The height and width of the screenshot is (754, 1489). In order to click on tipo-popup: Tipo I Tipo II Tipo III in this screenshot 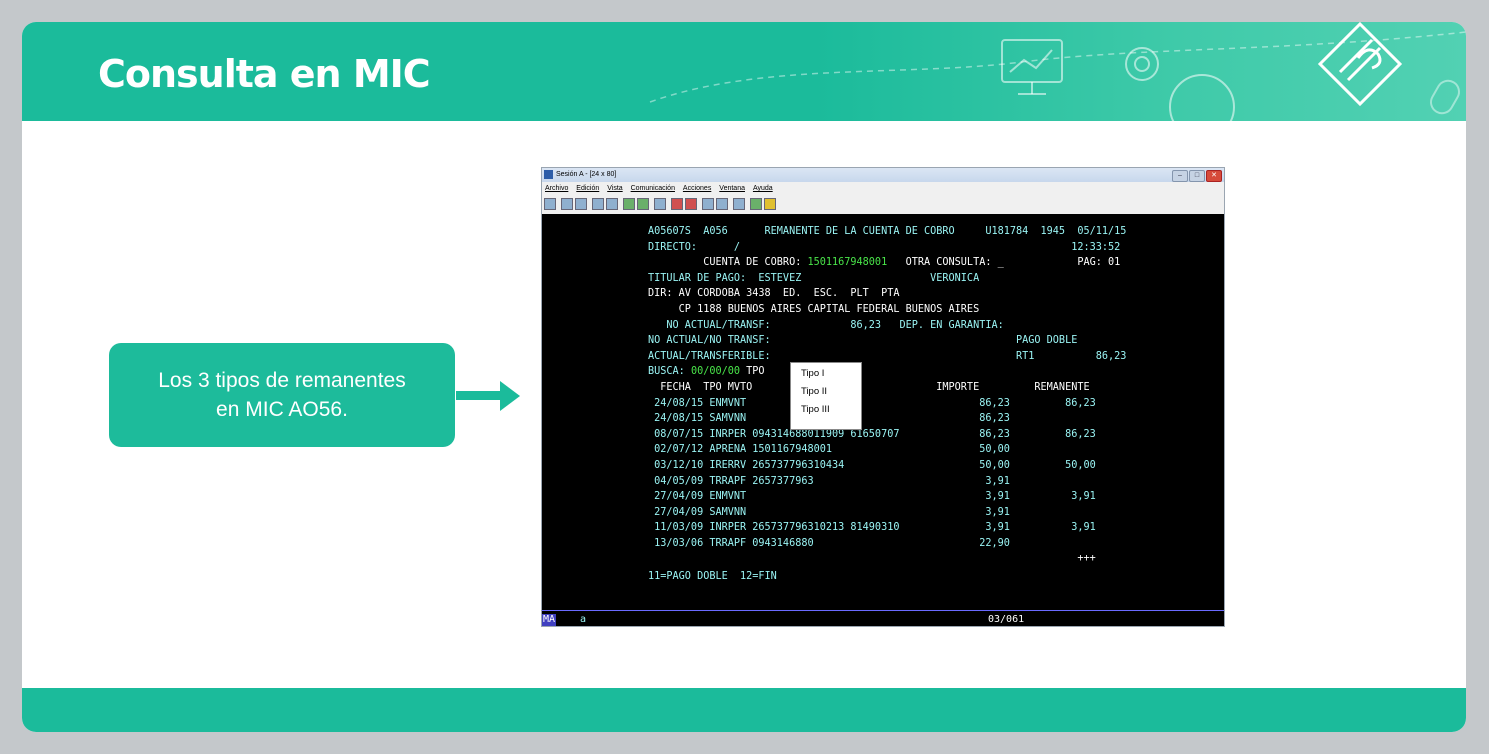, I will do `click(826, 396)`.